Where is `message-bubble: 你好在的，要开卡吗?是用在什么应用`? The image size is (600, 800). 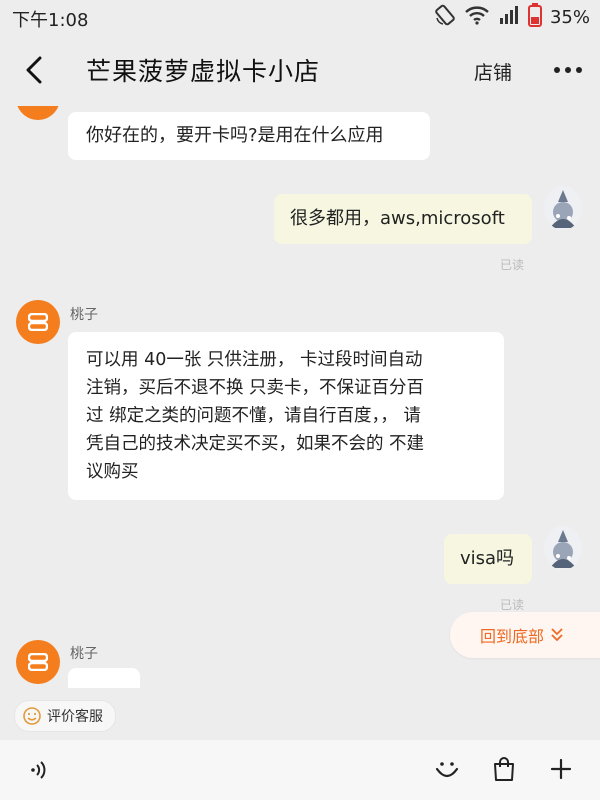 message-bubble: 你好在的，要开卡吗?是用在什么应用 is located at coordinates (249, 136).